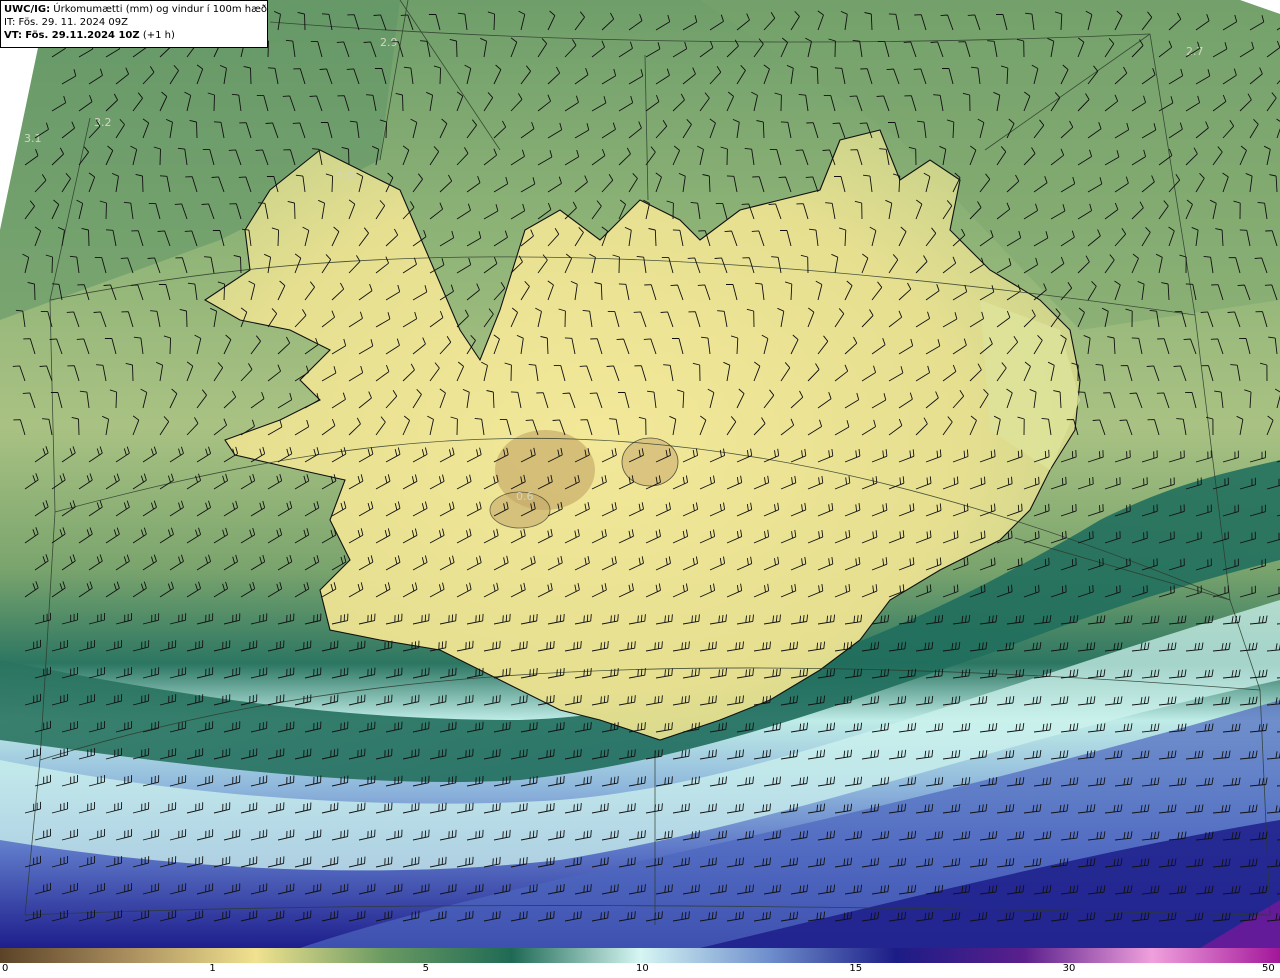 Image resolution: width=1280 pixels, height=978 pixels. What do you see at coordinates (13, 35) in the screenshot?
I see `valid-time-label: VT:` at bounding box center [13, 35].